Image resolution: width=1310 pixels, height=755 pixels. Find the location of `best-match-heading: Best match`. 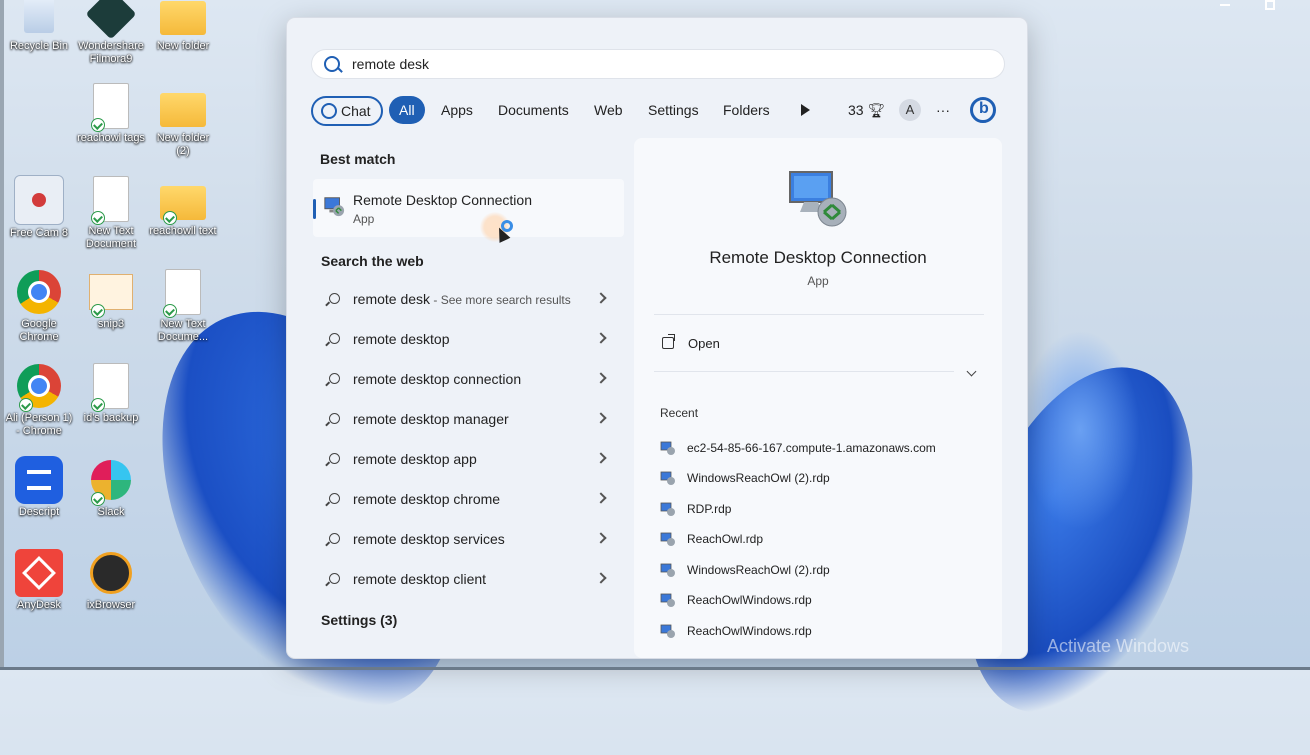

best-match-heading: Best match is located at coordinates (358, 159).